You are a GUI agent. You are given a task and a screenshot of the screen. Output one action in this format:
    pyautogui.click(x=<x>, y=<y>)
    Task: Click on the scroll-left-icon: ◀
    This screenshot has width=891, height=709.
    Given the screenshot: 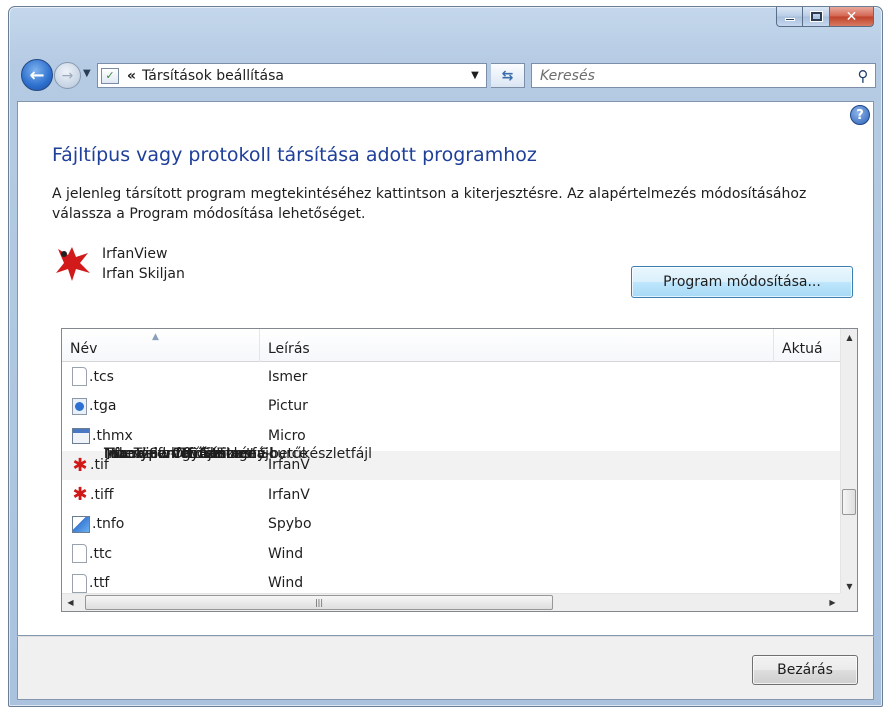 What is the action you would take?
    pyautogui.click(x=70, y=602)
    